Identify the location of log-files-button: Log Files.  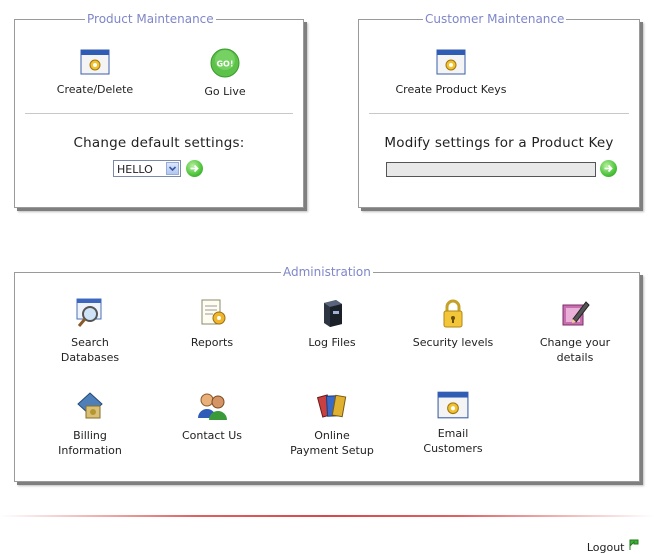
(332, 323).